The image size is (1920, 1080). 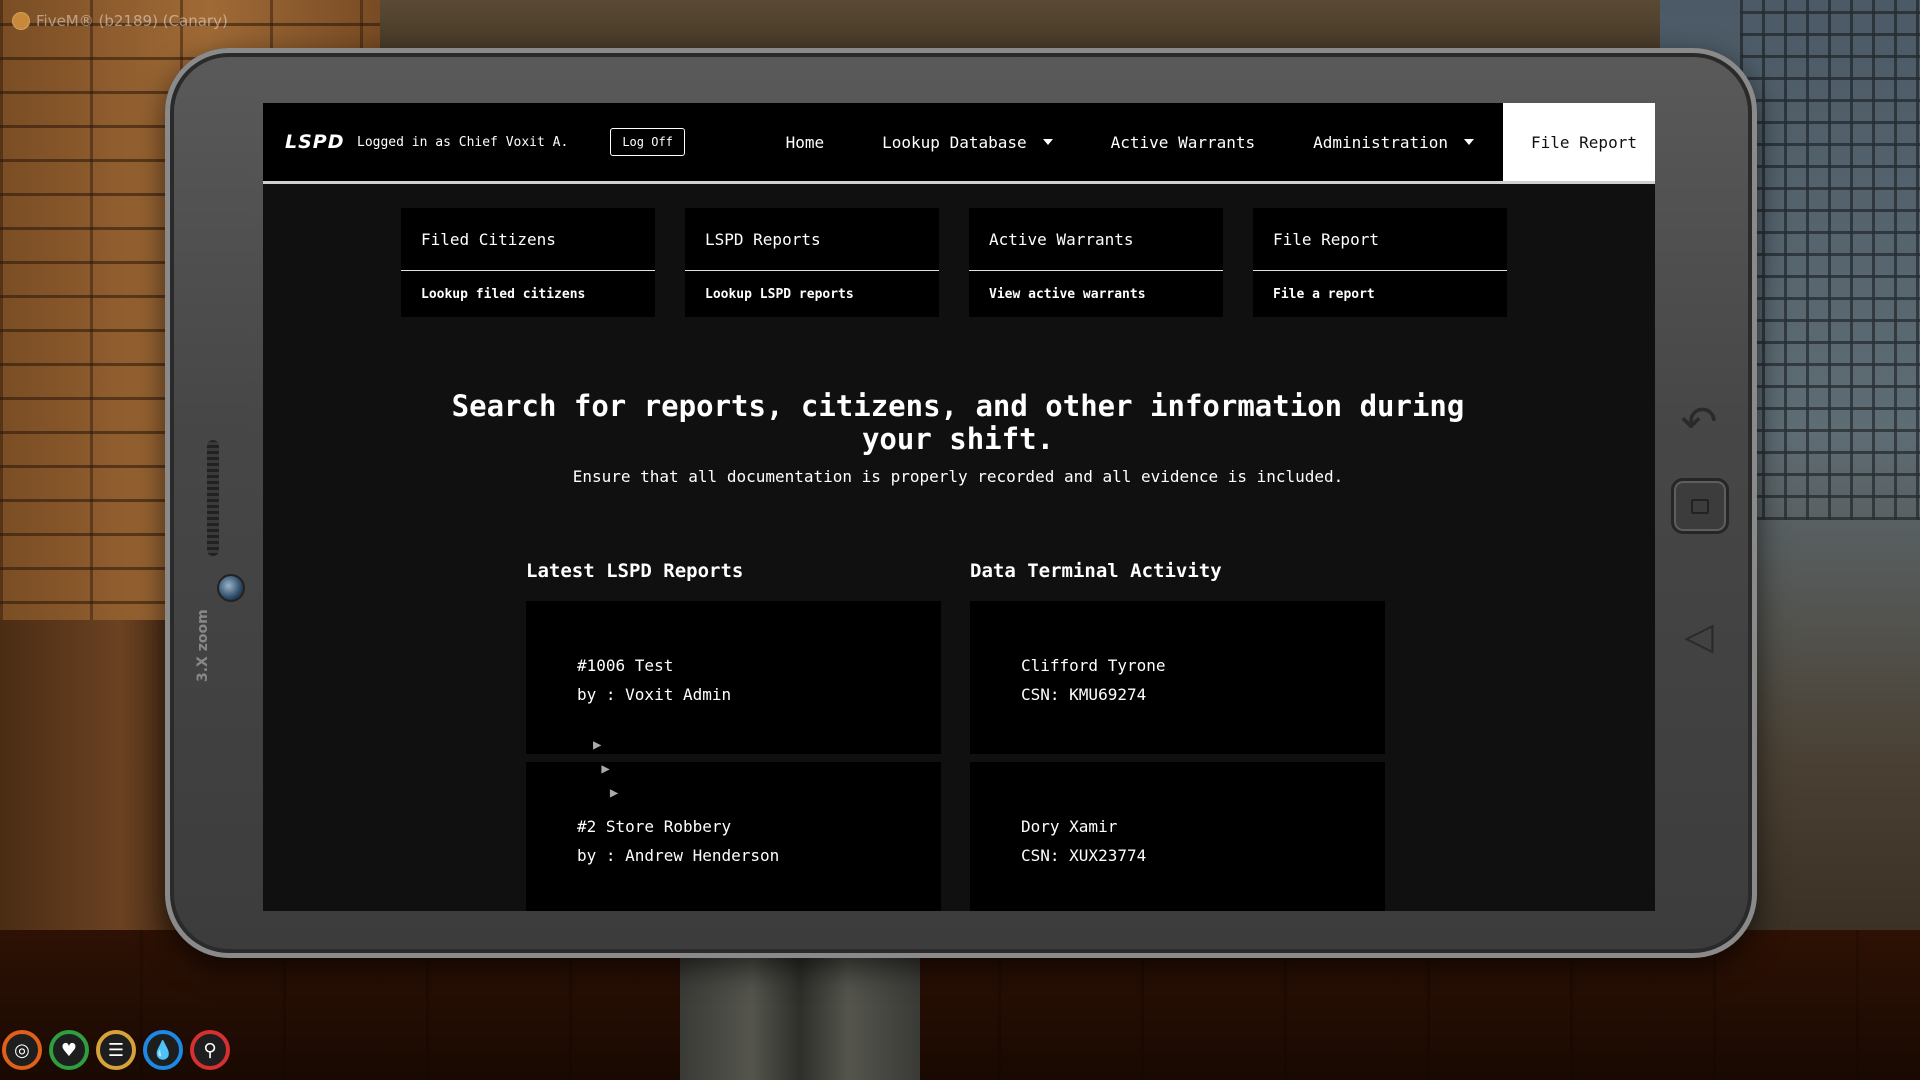 I want to click on player-legs, so click(x=800, y=1010).